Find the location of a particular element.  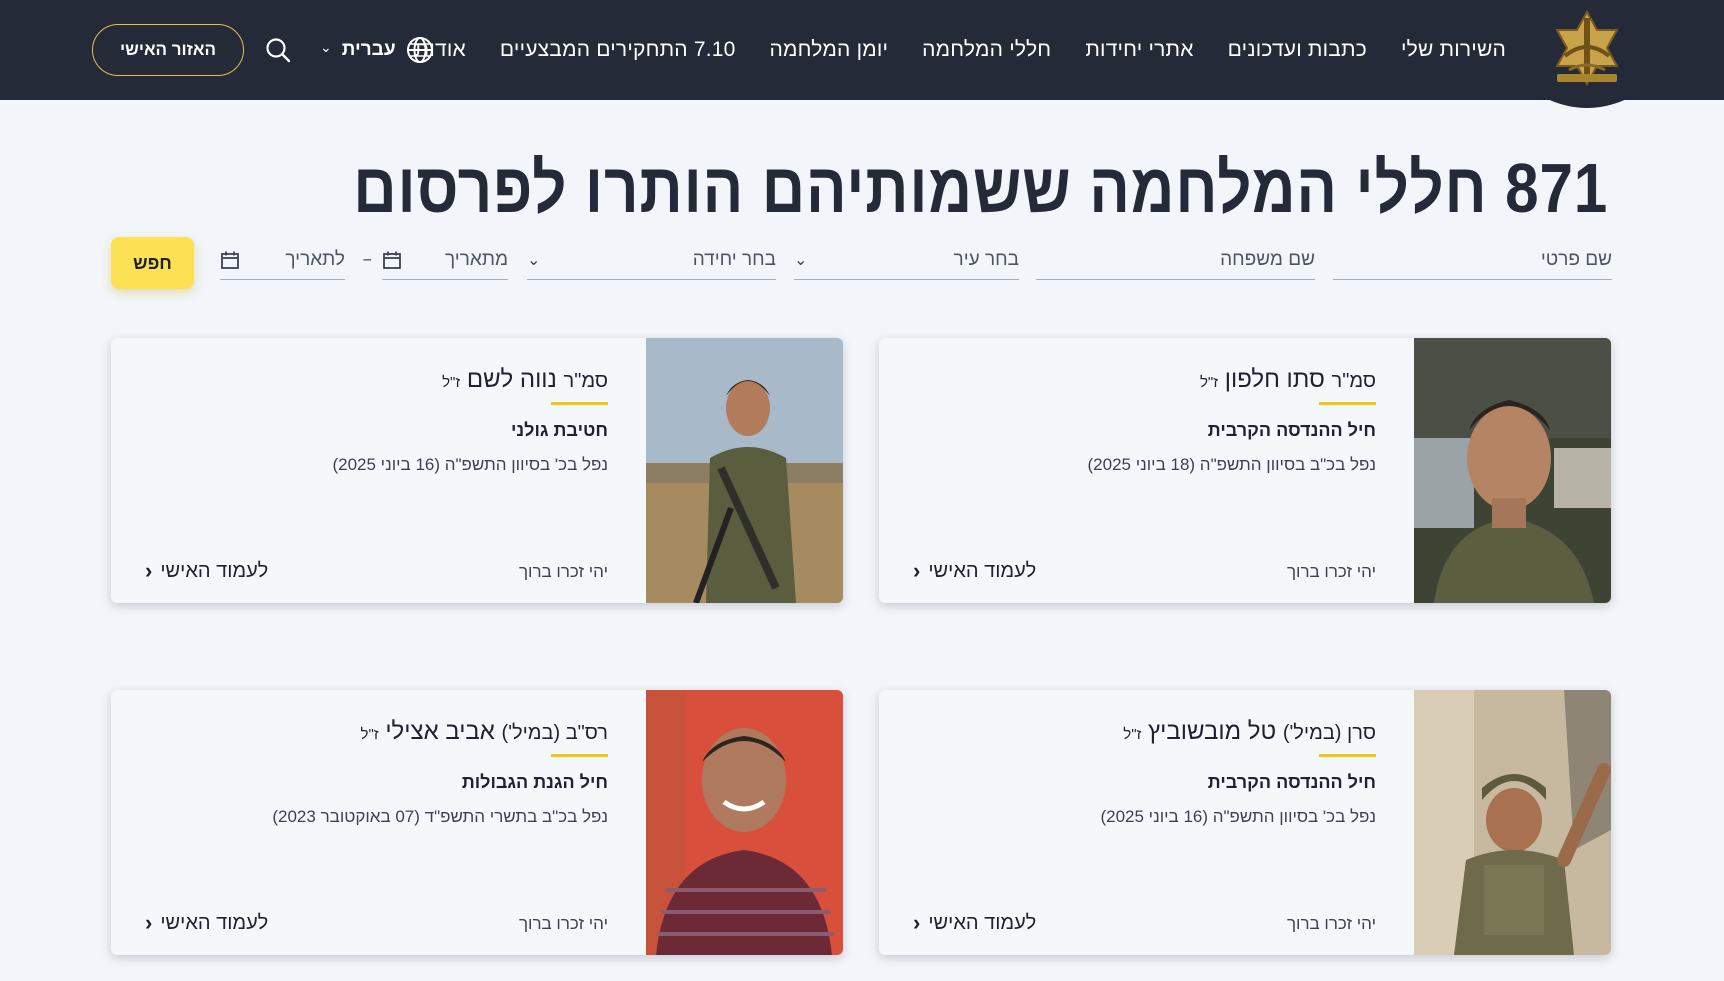

unit-select-label: בחר יחידה is located at coordinates (734, 259).